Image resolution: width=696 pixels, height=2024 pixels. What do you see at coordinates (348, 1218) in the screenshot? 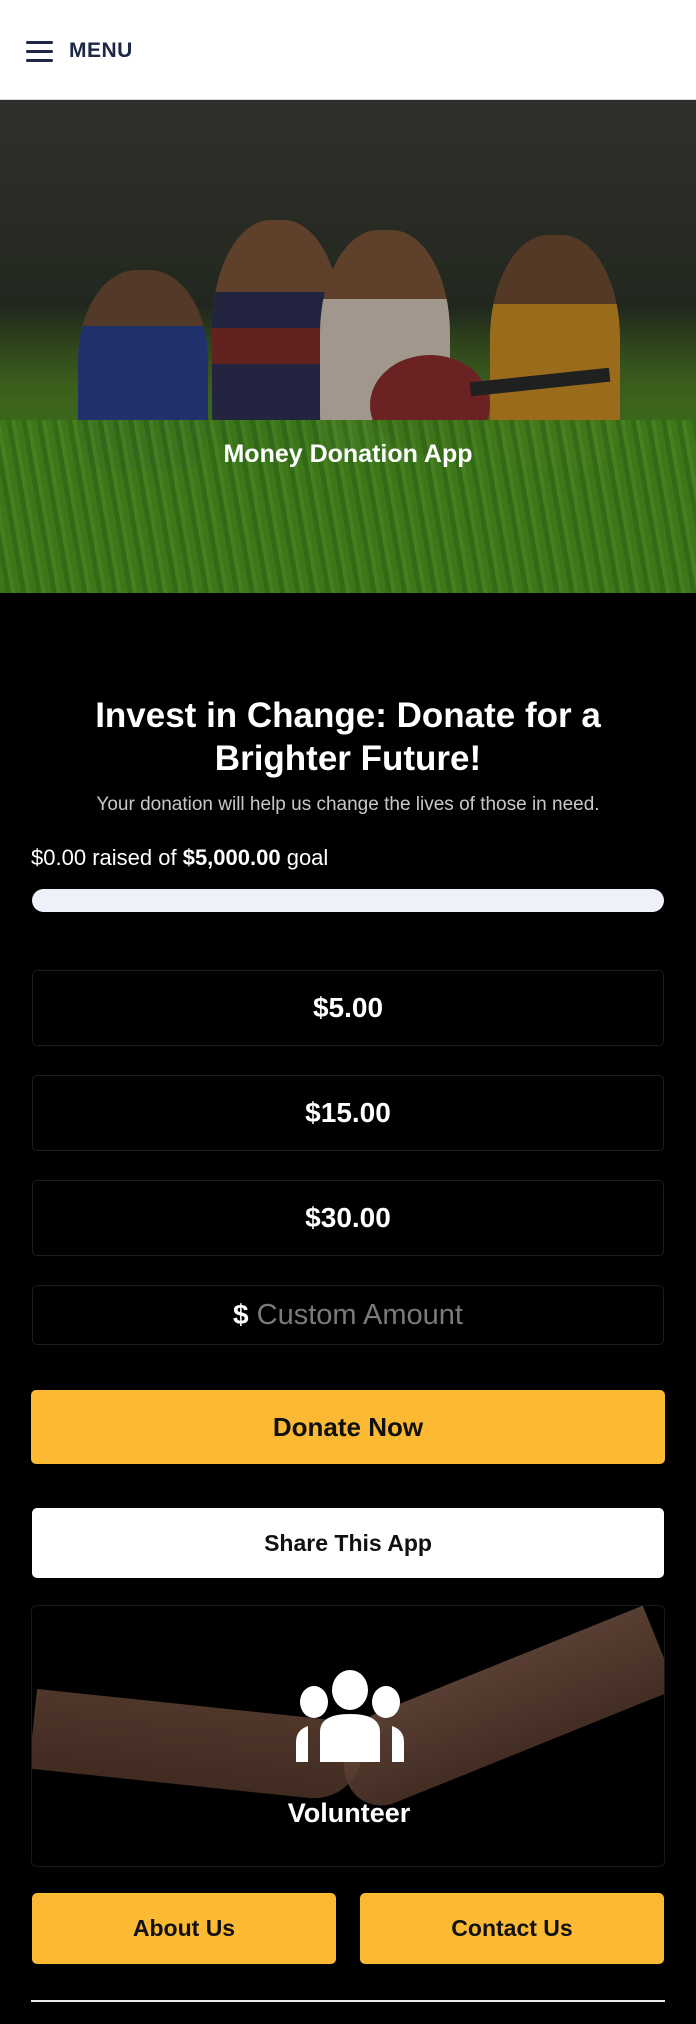
I see `amount-option-30: $30.00` at bounding box center [348, 1218].